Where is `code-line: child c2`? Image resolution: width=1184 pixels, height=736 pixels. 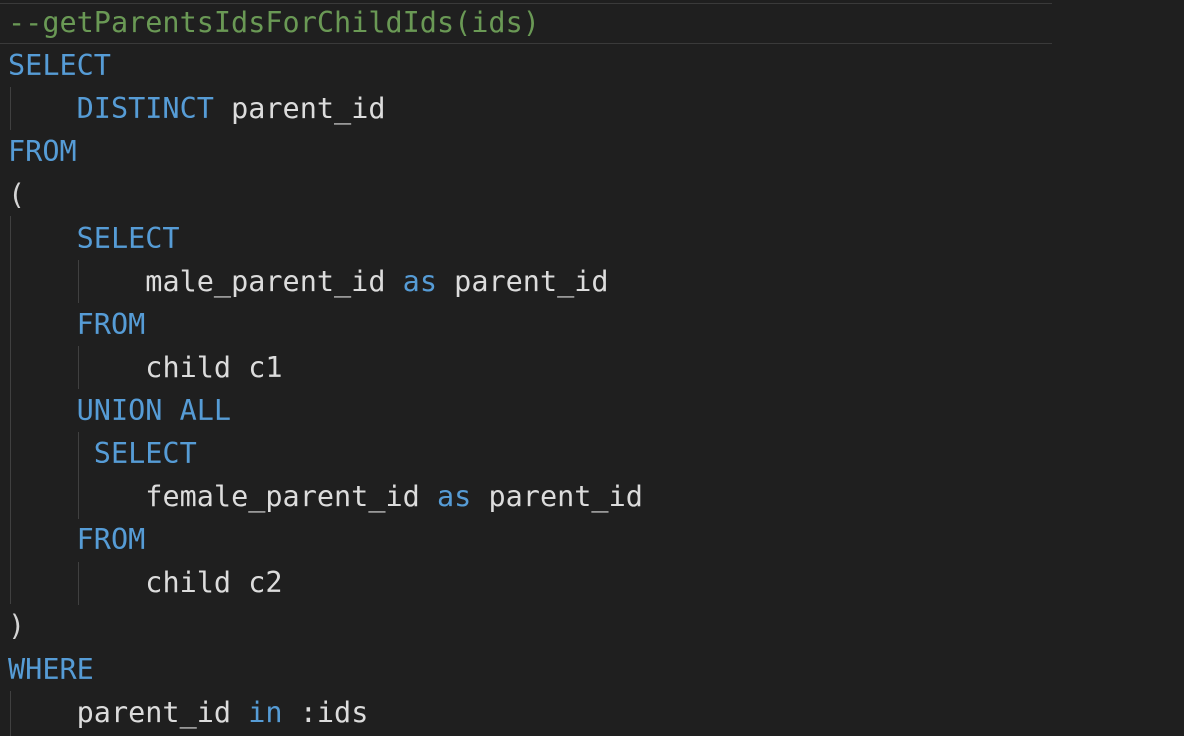 code-line: child c2 is located at coordinates (145, 582).